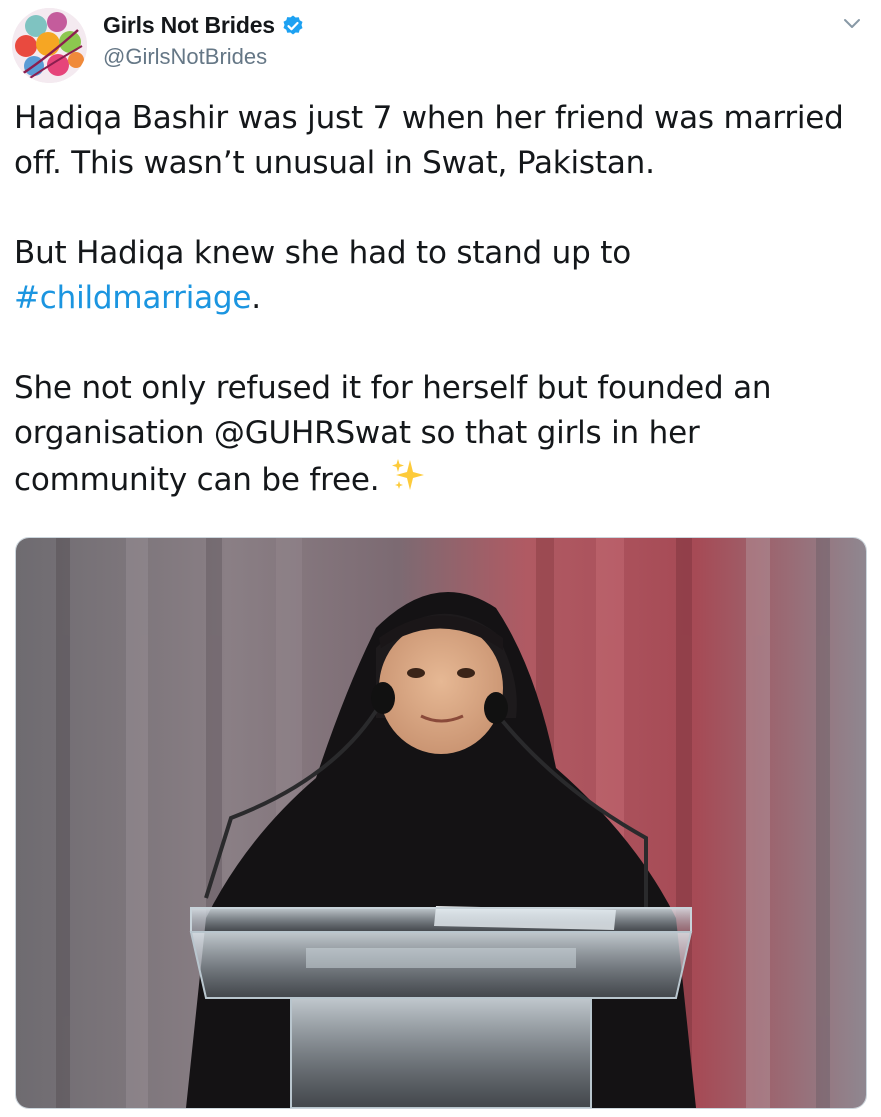 The height and width of the screenshot is (1117, 881). What do you see at coordinates (189, 25) in the screenshot?
I see `display-name: Girls Not Brides` at bounding box center [189, 25].